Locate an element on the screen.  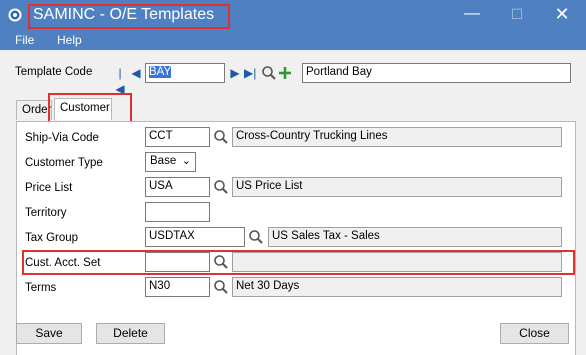
maximize-button: ☐ is located at coordinates (517, 15).